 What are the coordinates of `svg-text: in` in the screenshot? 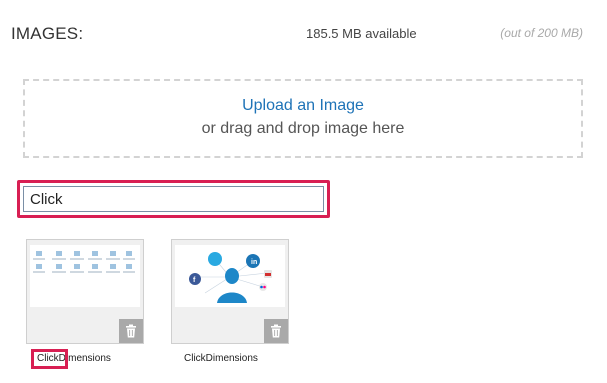 It's located at (254, 262).